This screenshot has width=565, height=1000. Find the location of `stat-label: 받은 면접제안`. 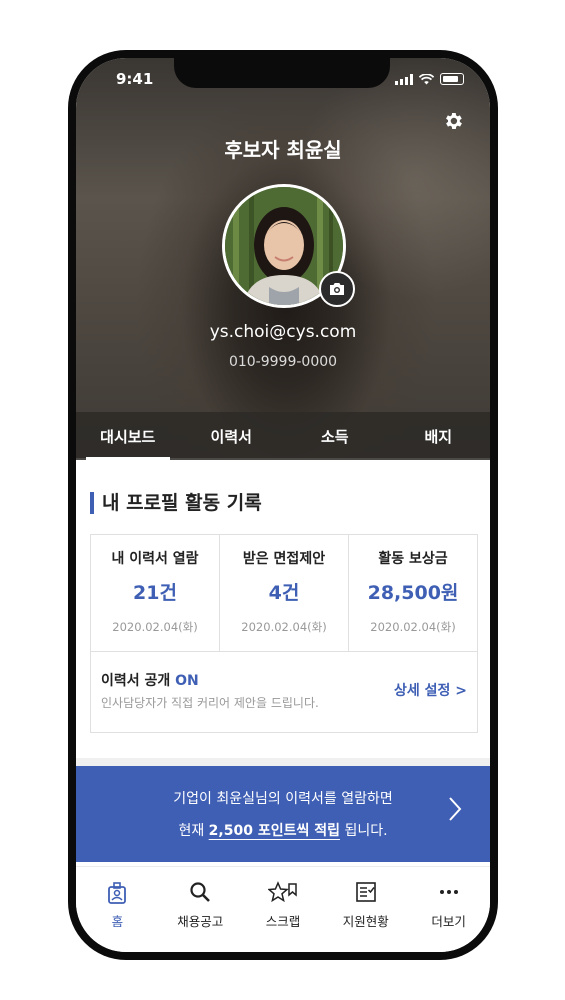

stat-label: 받은 면접제안 is located at coordinates (284, 559).